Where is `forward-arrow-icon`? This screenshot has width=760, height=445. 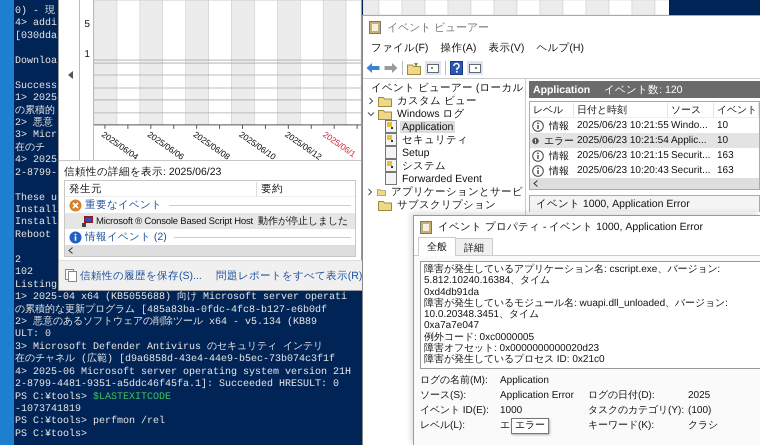
forward-arrow-icon is located at coordinates (391, 68).